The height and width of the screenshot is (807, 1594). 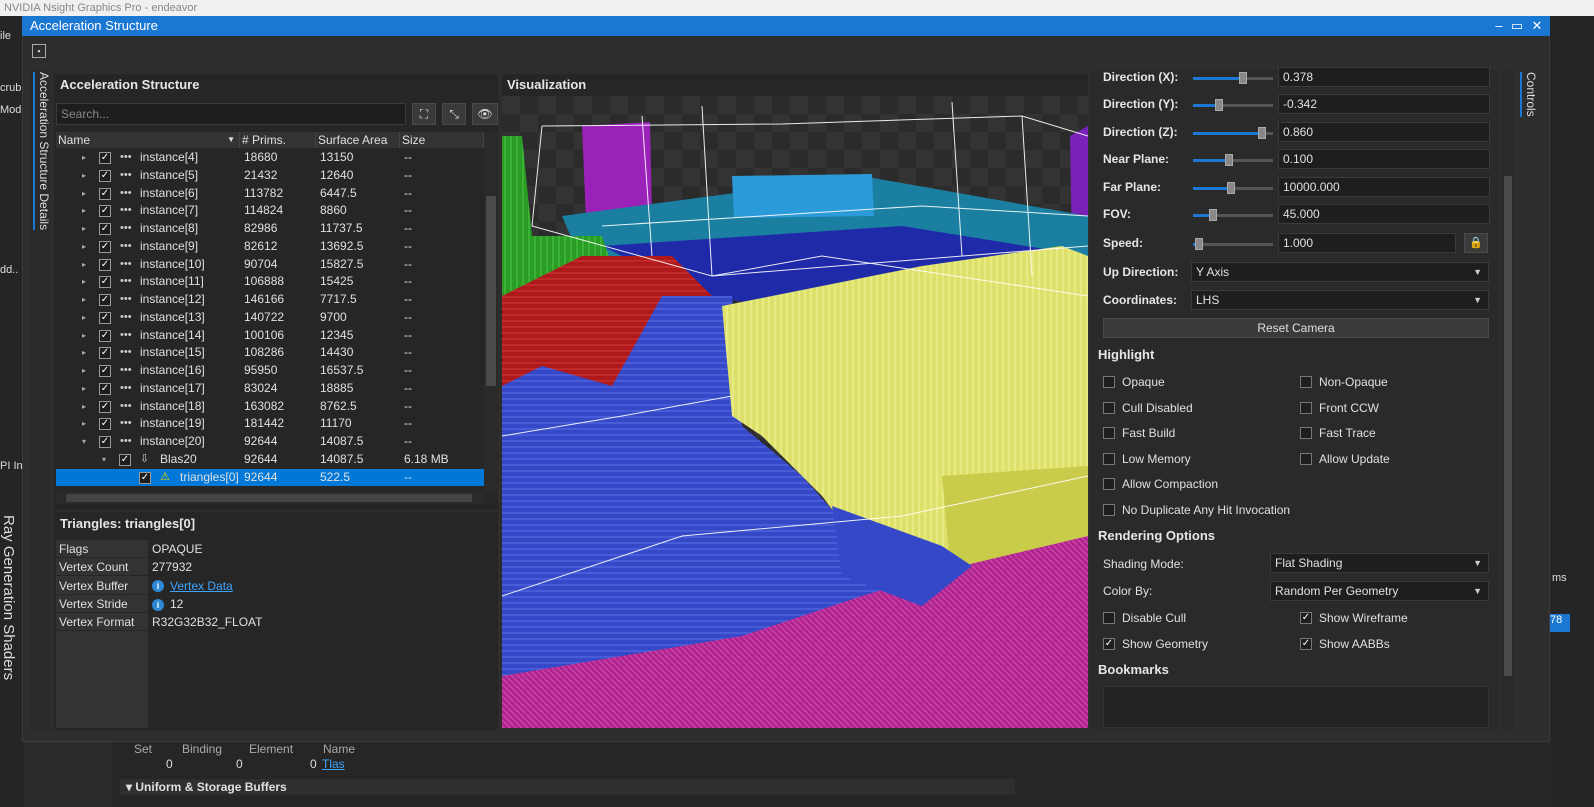 What do you see at coordinates (1384, 159) in the screenshot?
I see `camera-value-input: 0.100` at bounding box center [1384, 159].